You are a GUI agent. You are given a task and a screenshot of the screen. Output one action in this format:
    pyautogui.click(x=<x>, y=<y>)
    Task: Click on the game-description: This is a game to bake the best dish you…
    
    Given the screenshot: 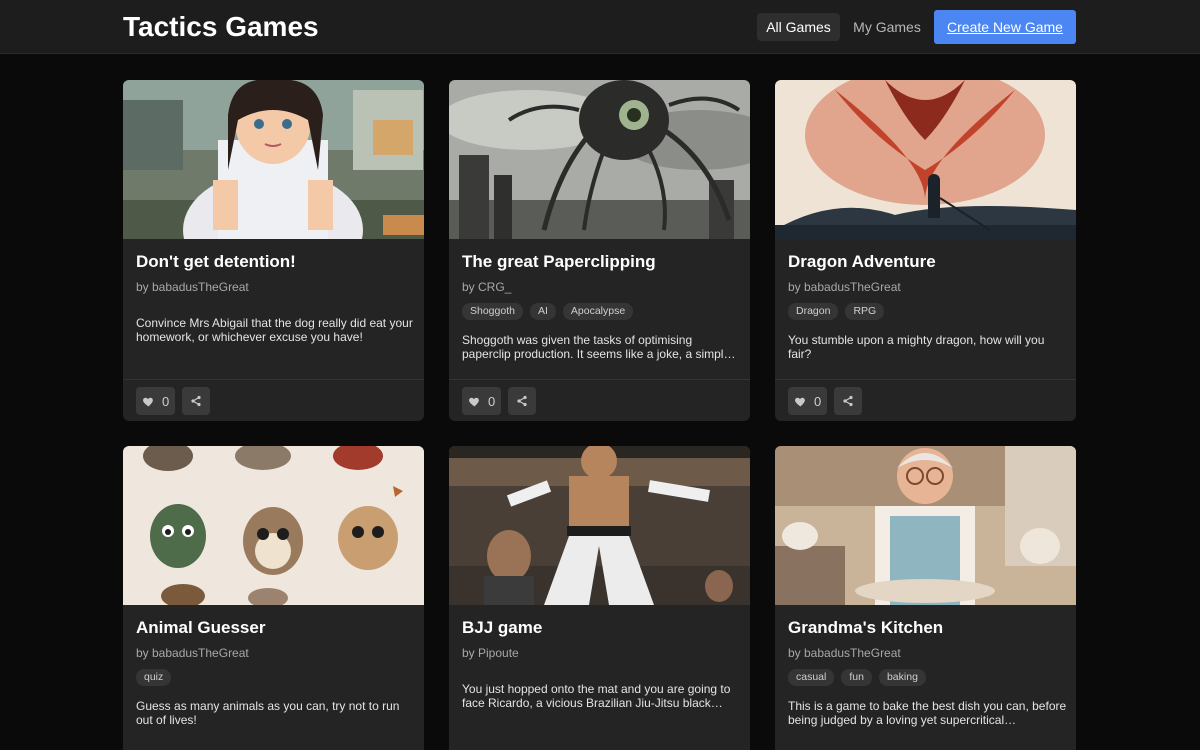 What is the action you would take?
    pyautogui.click(x=927, y=713)
    